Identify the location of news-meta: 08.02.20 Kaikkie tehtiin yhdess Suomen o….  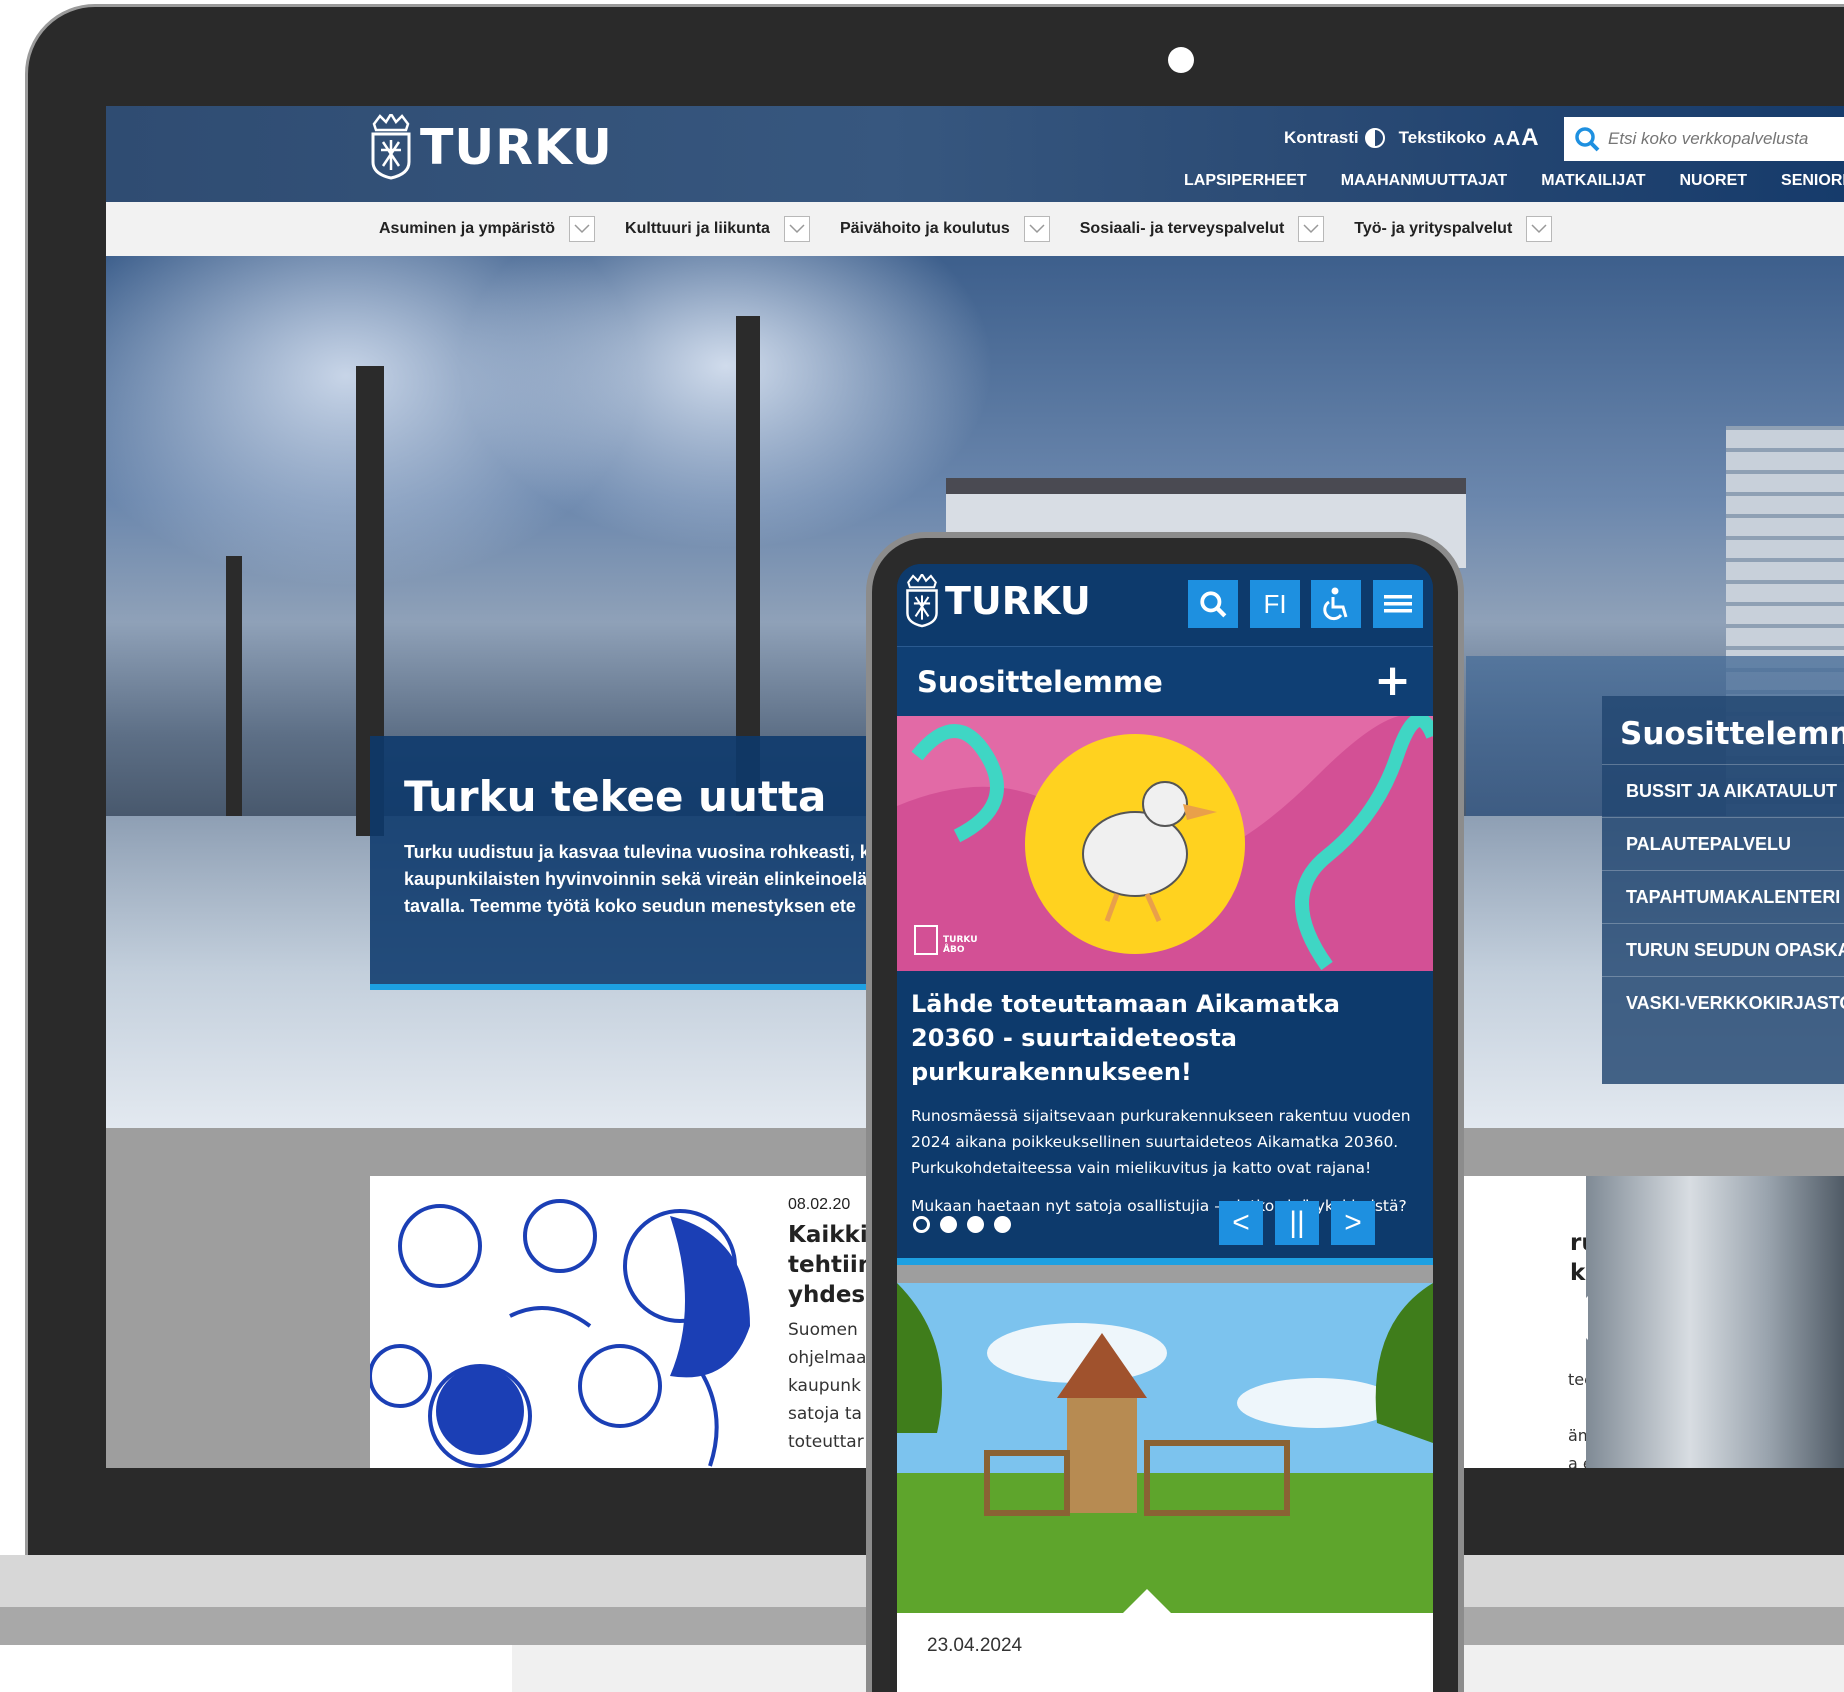
(829, 1326).